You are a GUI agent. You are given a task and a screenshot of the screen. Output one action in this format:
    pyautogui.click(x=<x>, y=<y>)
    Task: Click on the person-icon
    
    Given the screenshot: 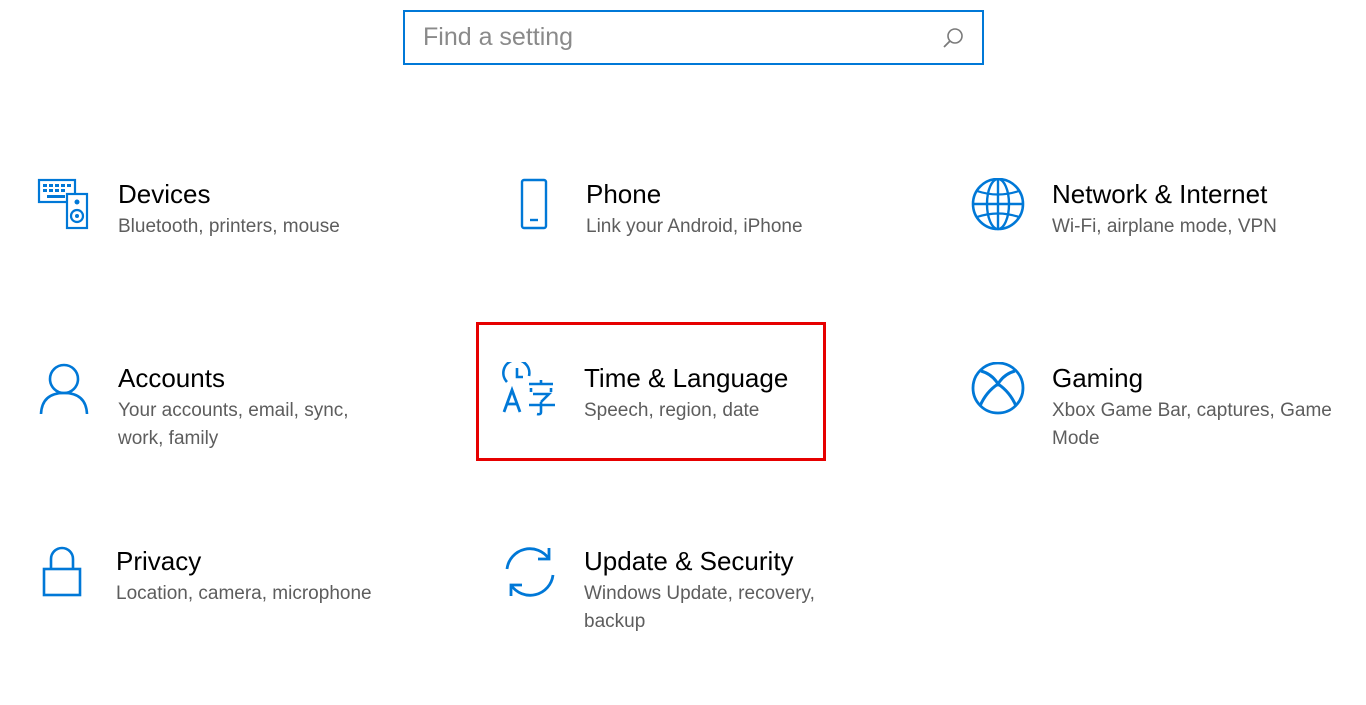 What is the action you would take?
    pyautogui.click(x=64, y=392)
    